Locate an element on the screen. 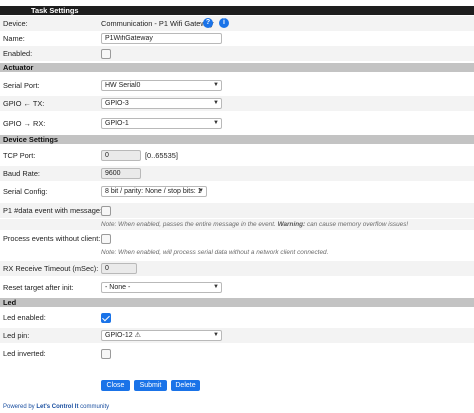  reset-target-select: - None - ▼ is located at coordinates (161, 287).